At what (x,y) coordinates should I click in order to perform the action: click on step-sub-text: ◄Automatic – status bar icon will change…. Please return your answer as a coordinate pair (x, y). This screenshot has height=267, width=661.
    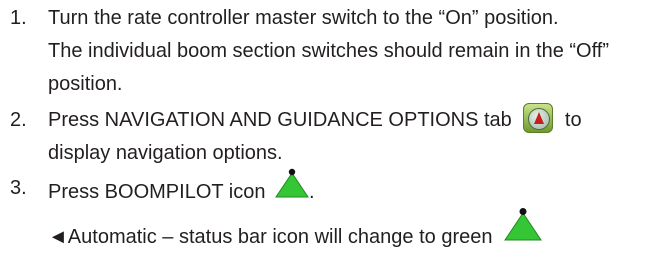
    Looking at the image, I should click on (270, 236).